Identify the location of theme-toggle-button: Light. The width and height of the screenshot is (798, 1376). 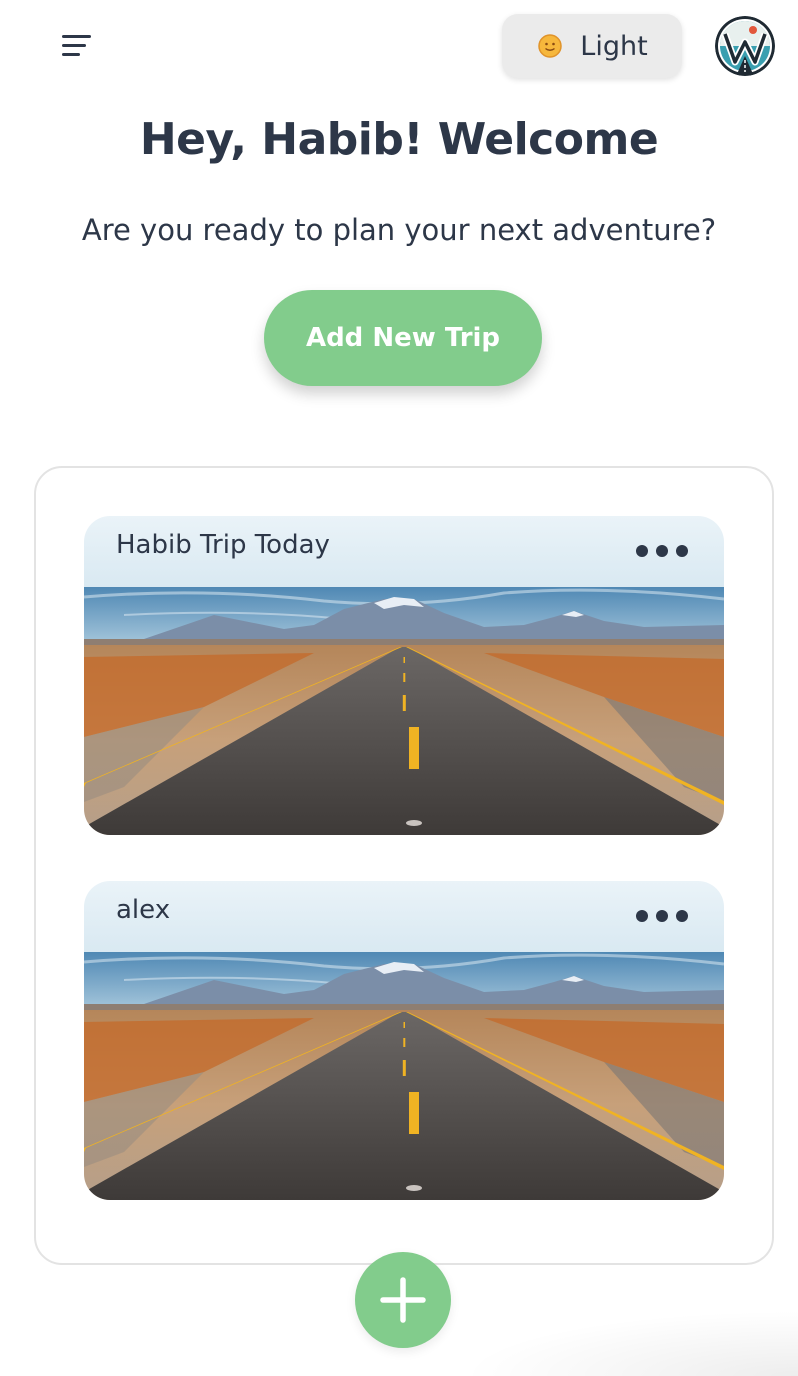
(592, 46).